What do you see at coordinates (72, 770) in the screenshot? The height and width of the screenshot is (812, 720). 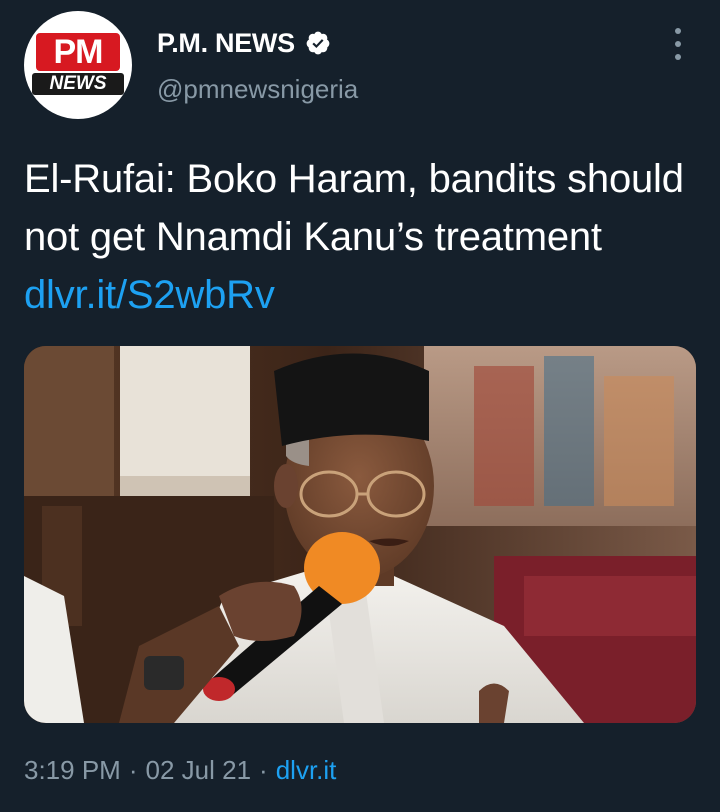 I see `tweet-time: 3:19 PM` at bounding box center [72, 770].